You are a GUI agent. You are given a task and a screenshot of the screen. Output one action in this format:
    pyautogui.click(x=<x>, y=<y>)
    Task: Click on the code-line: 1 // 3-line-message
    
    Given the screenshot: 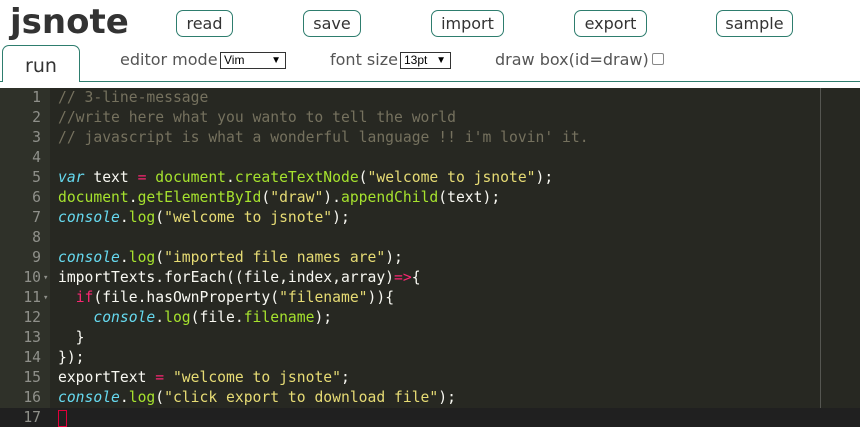 What is the action you would take?
    pyautogui.click(x=430, y=98)
    